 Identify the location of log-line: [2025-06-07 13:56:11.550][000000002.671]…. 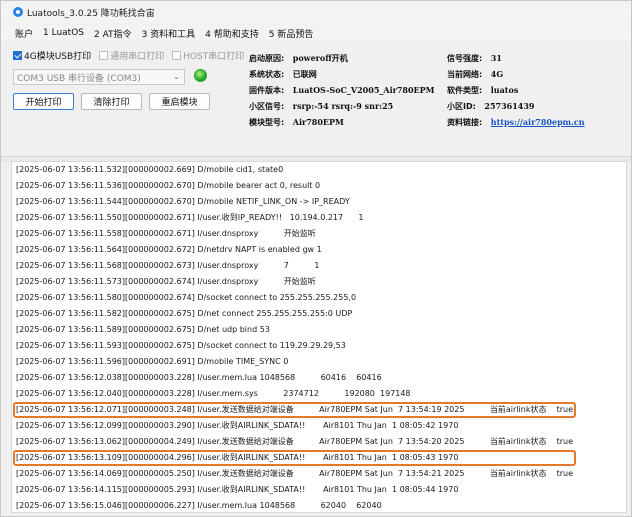
(190, 217).